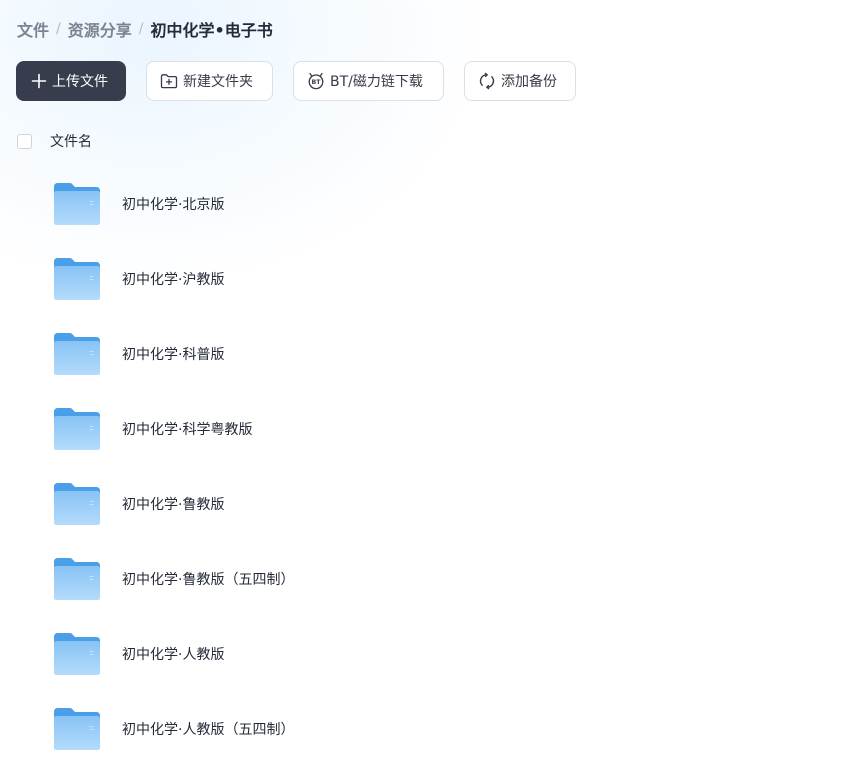 The image size is (841, 768). What do you see at coordinates (420, 203) in the screenshot?
I see `file-row: 初中化学·北京版` at bounding box center [420, 203].